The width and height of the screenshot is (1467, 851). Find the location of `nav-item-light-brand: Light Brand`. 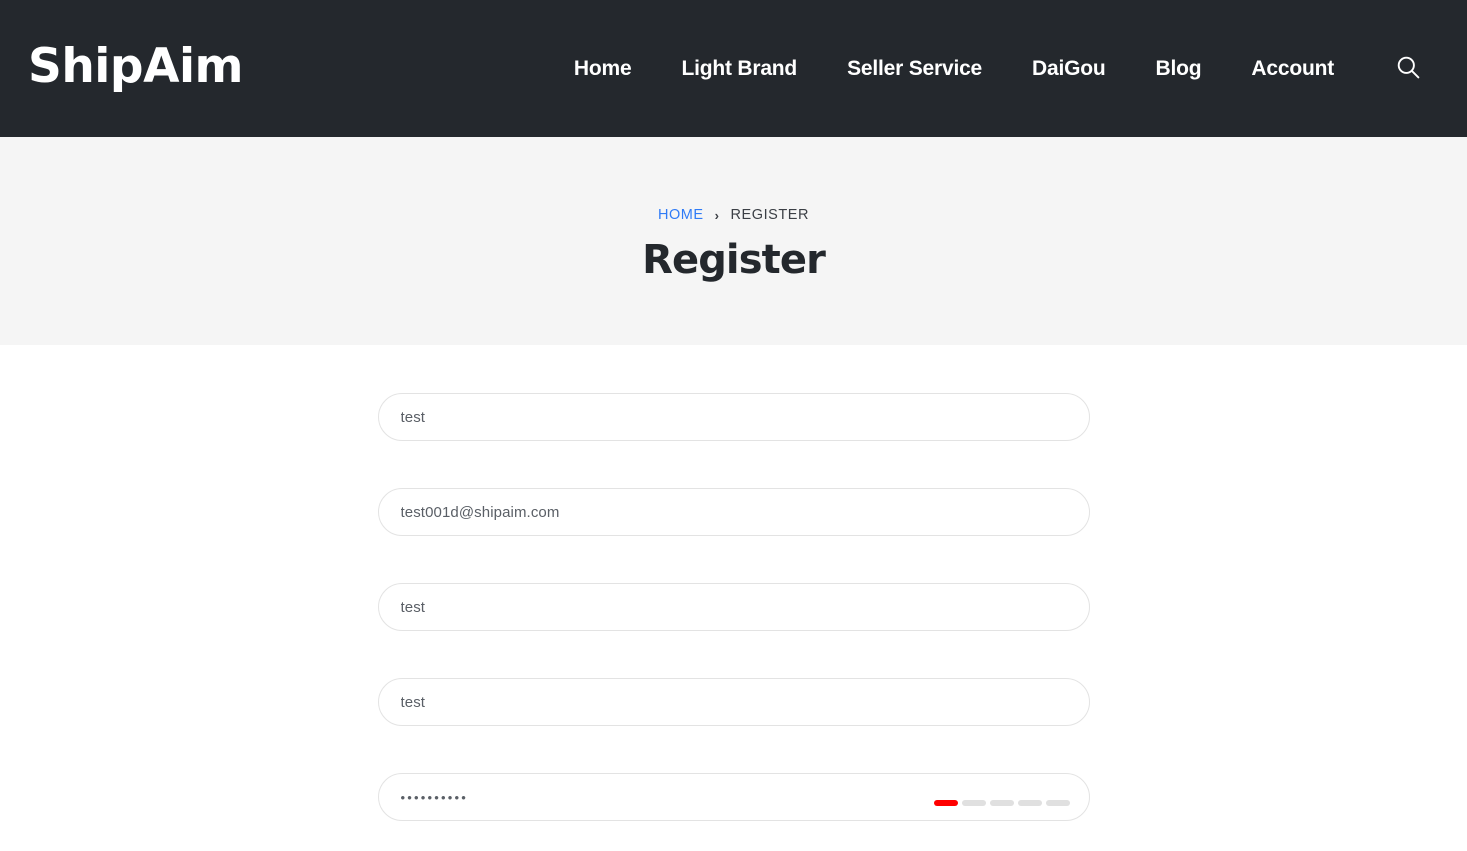

nav-item-light-brand: Light Brand is located at coordinates (739, 69).